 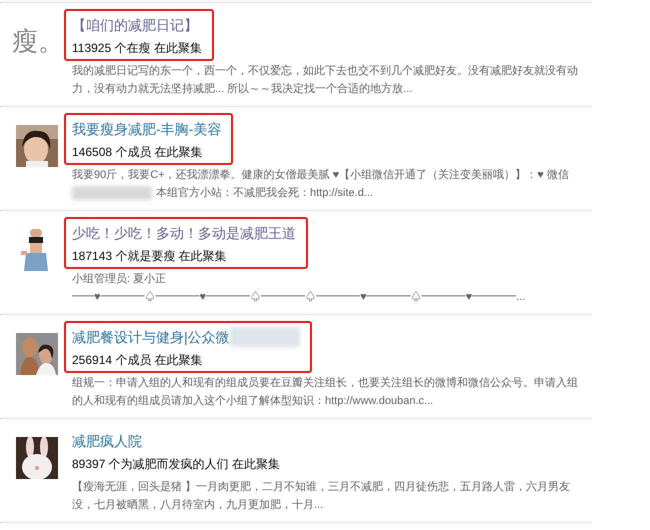 What do you see at coordinates (35, 42) in the screenshot?
I see `avatar-text: 瘦。` at bounding box center [35, 42].